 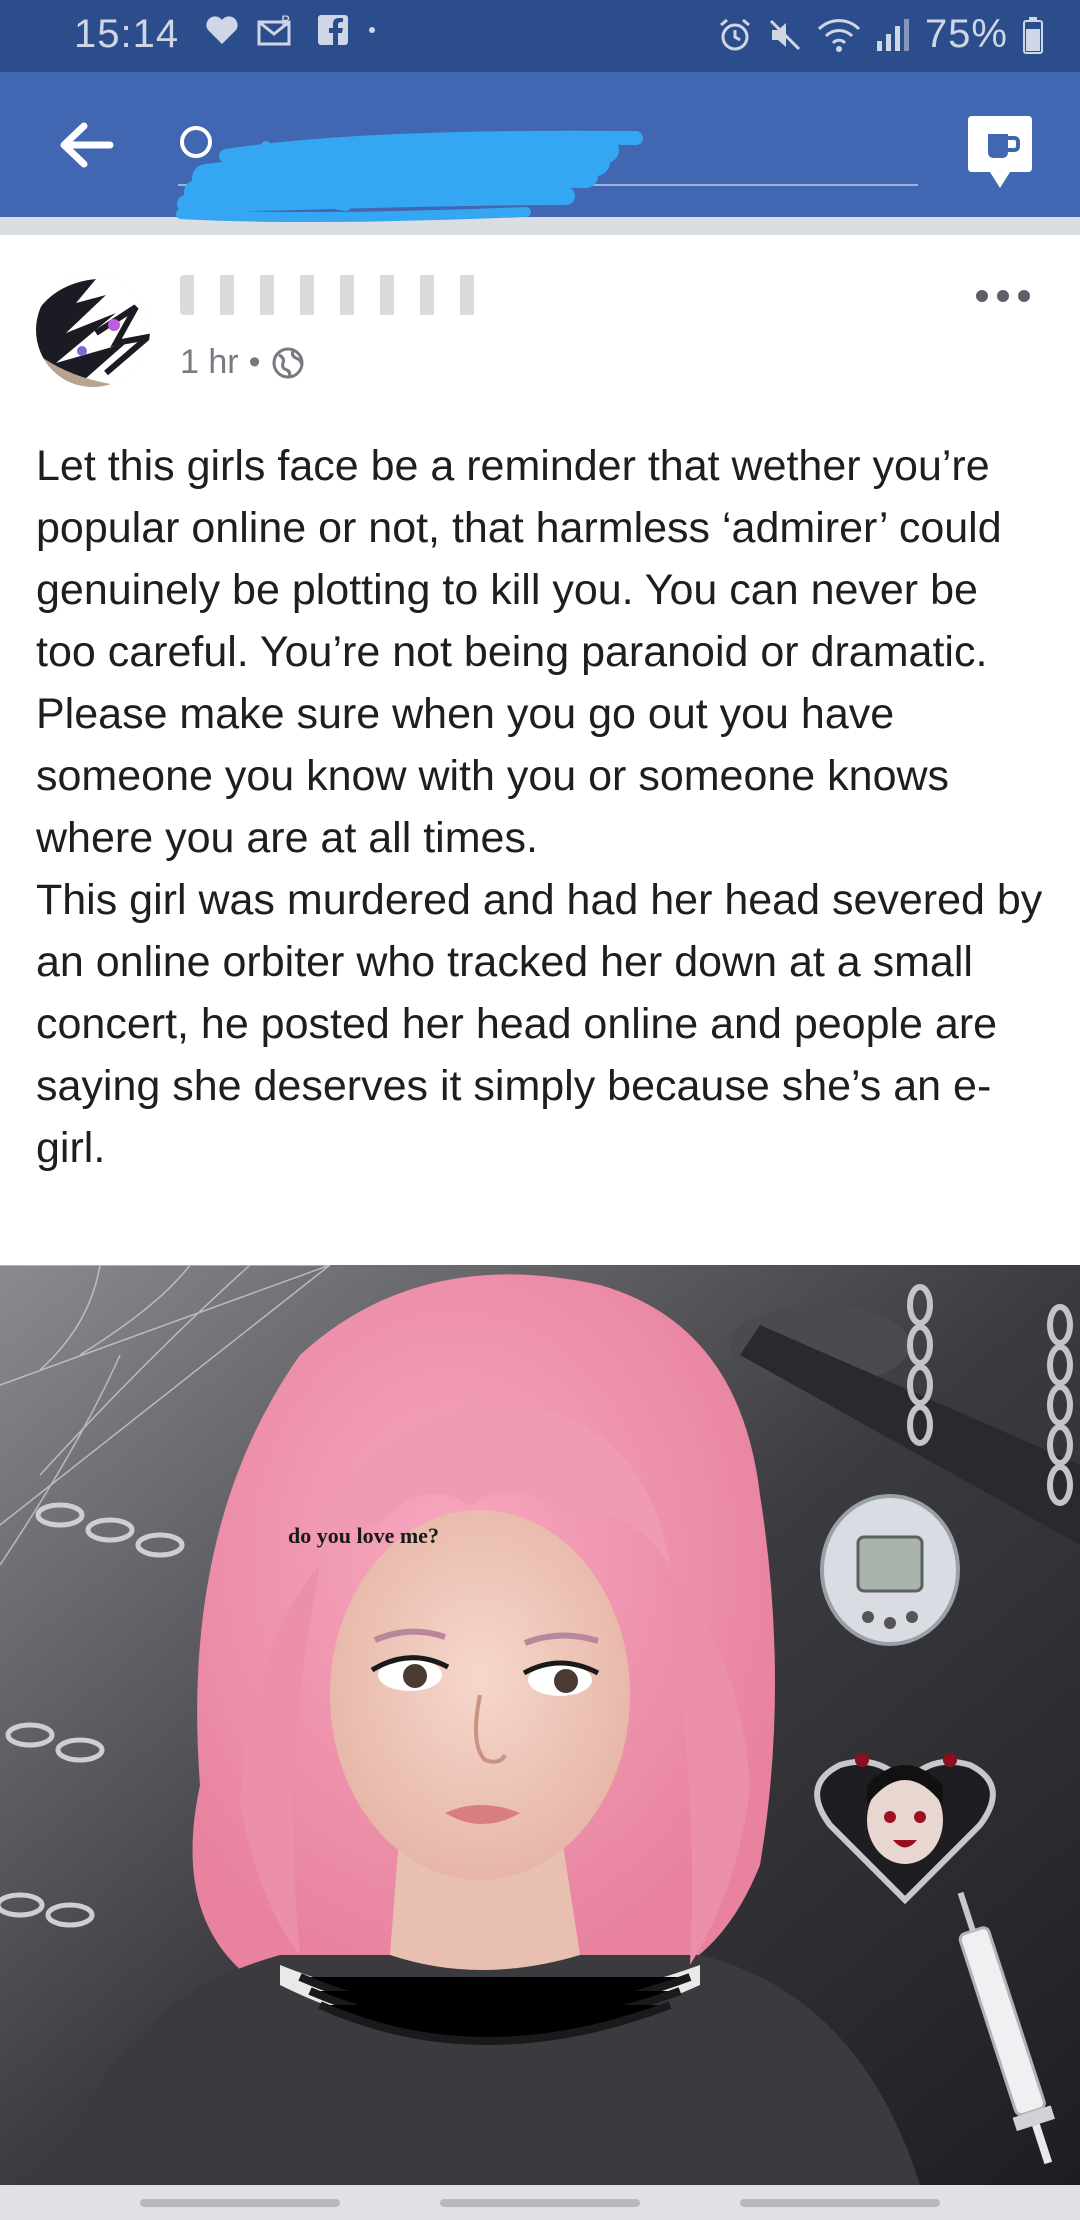 I want to click on nav-home-button, so click(x=540, y=2202).